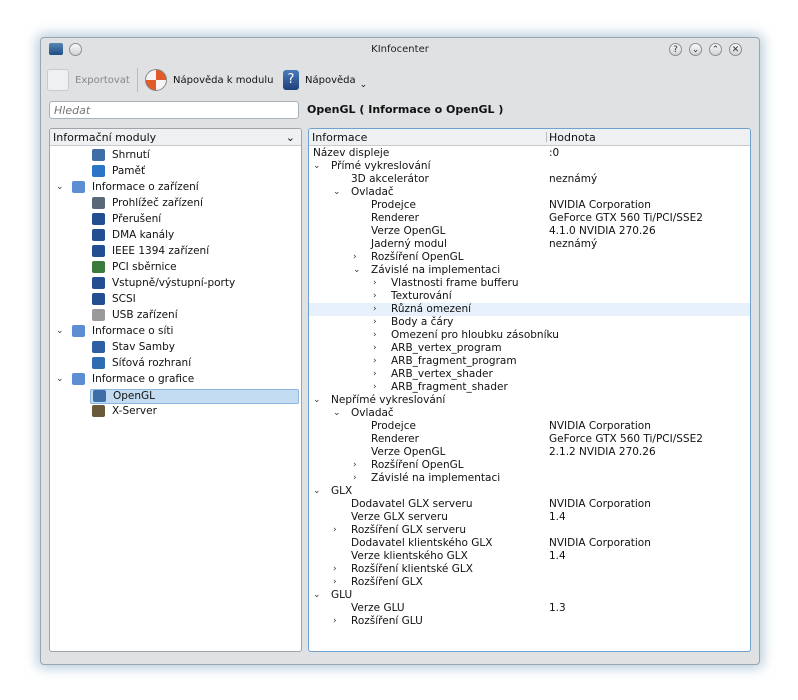 The height and width of the screenshot is (700, 798). I want to click on module-tree-item-label: DMA kanály, so click(143, 235).